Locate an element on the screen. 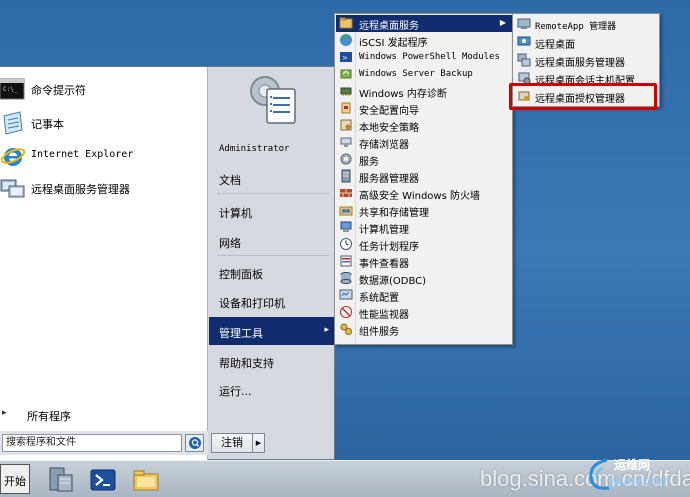  cmd-icon: C:\_ is located at coordinates (12, 89).